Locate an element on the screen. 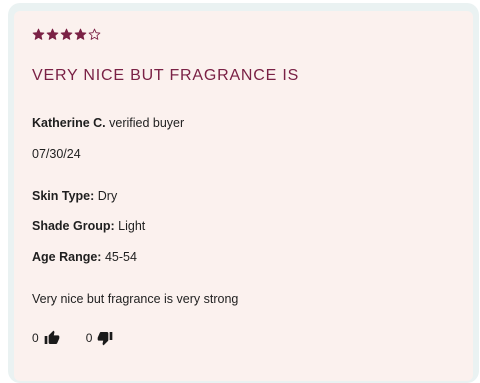 This screenshot has width=480, height=383. star-empty-icon is located at coordinates (94, 34).